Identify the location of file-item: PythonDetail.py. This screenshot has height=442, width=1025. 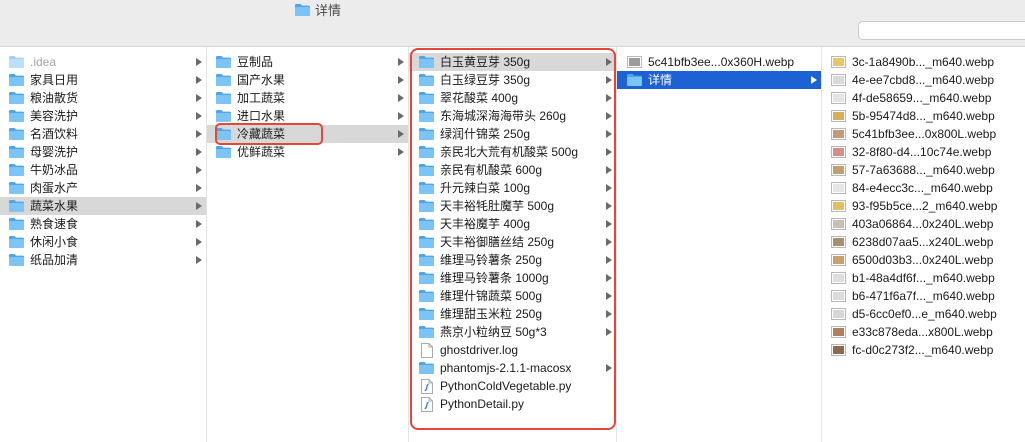
(512, 404).